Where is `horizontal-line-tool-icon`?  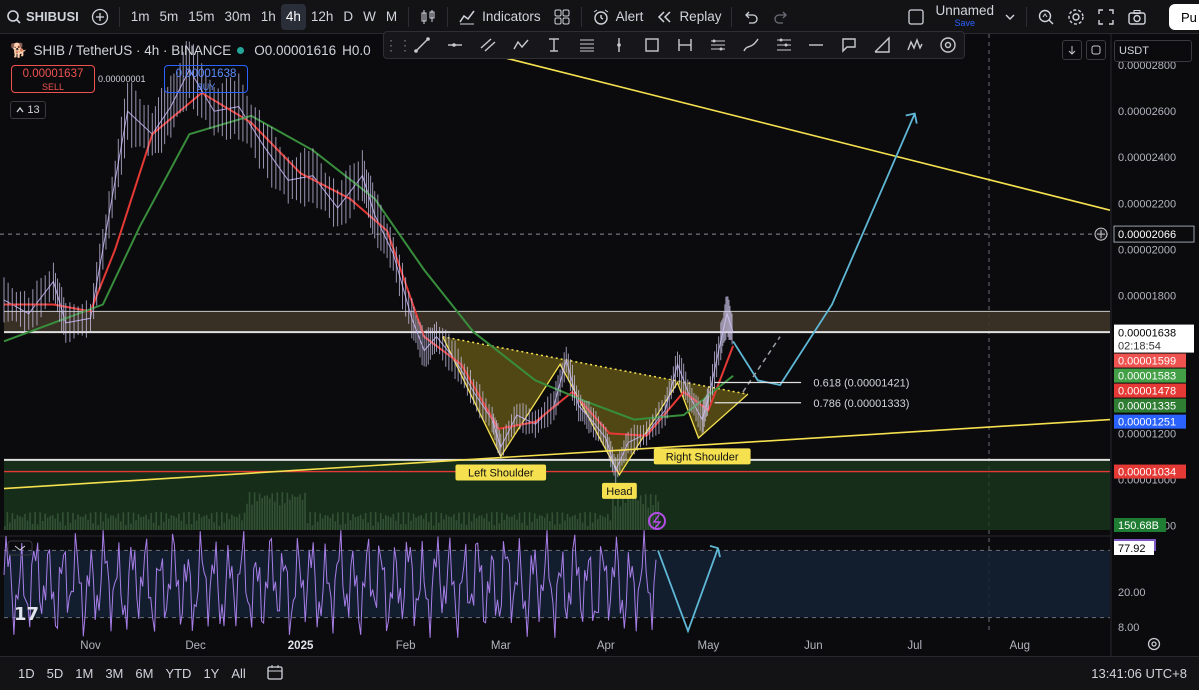
horizontal-line-tool-icon is located at coordinates (816, 45).